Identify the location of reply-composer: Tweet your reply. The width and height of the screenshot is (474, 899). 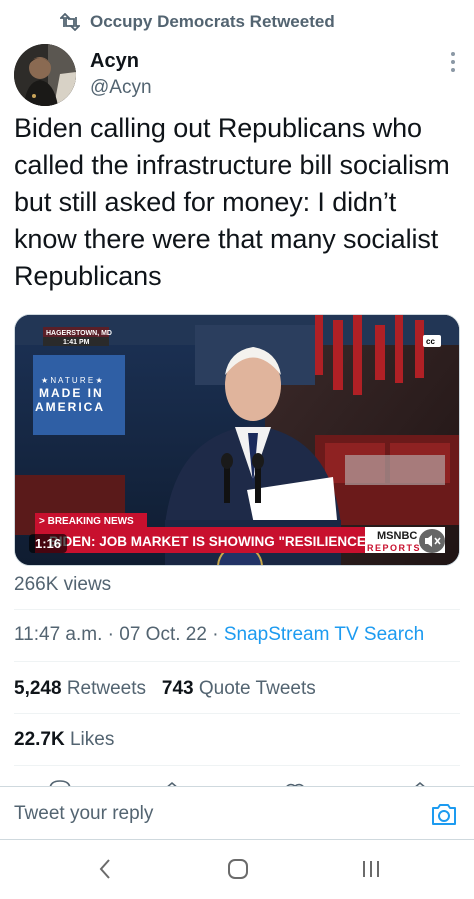
(237, 813).